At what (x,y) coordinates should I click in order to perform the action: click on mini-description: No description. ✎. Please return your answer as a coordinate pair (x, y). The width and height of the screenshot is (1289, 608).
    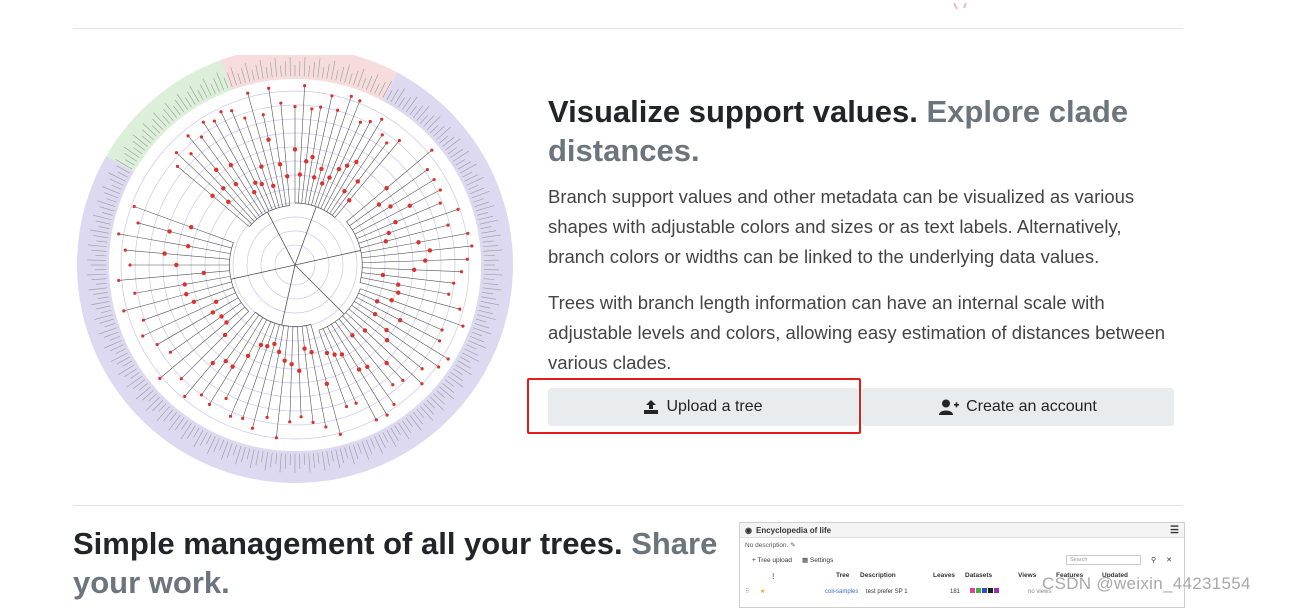
    Looking at the image, I should click on (962, 545).